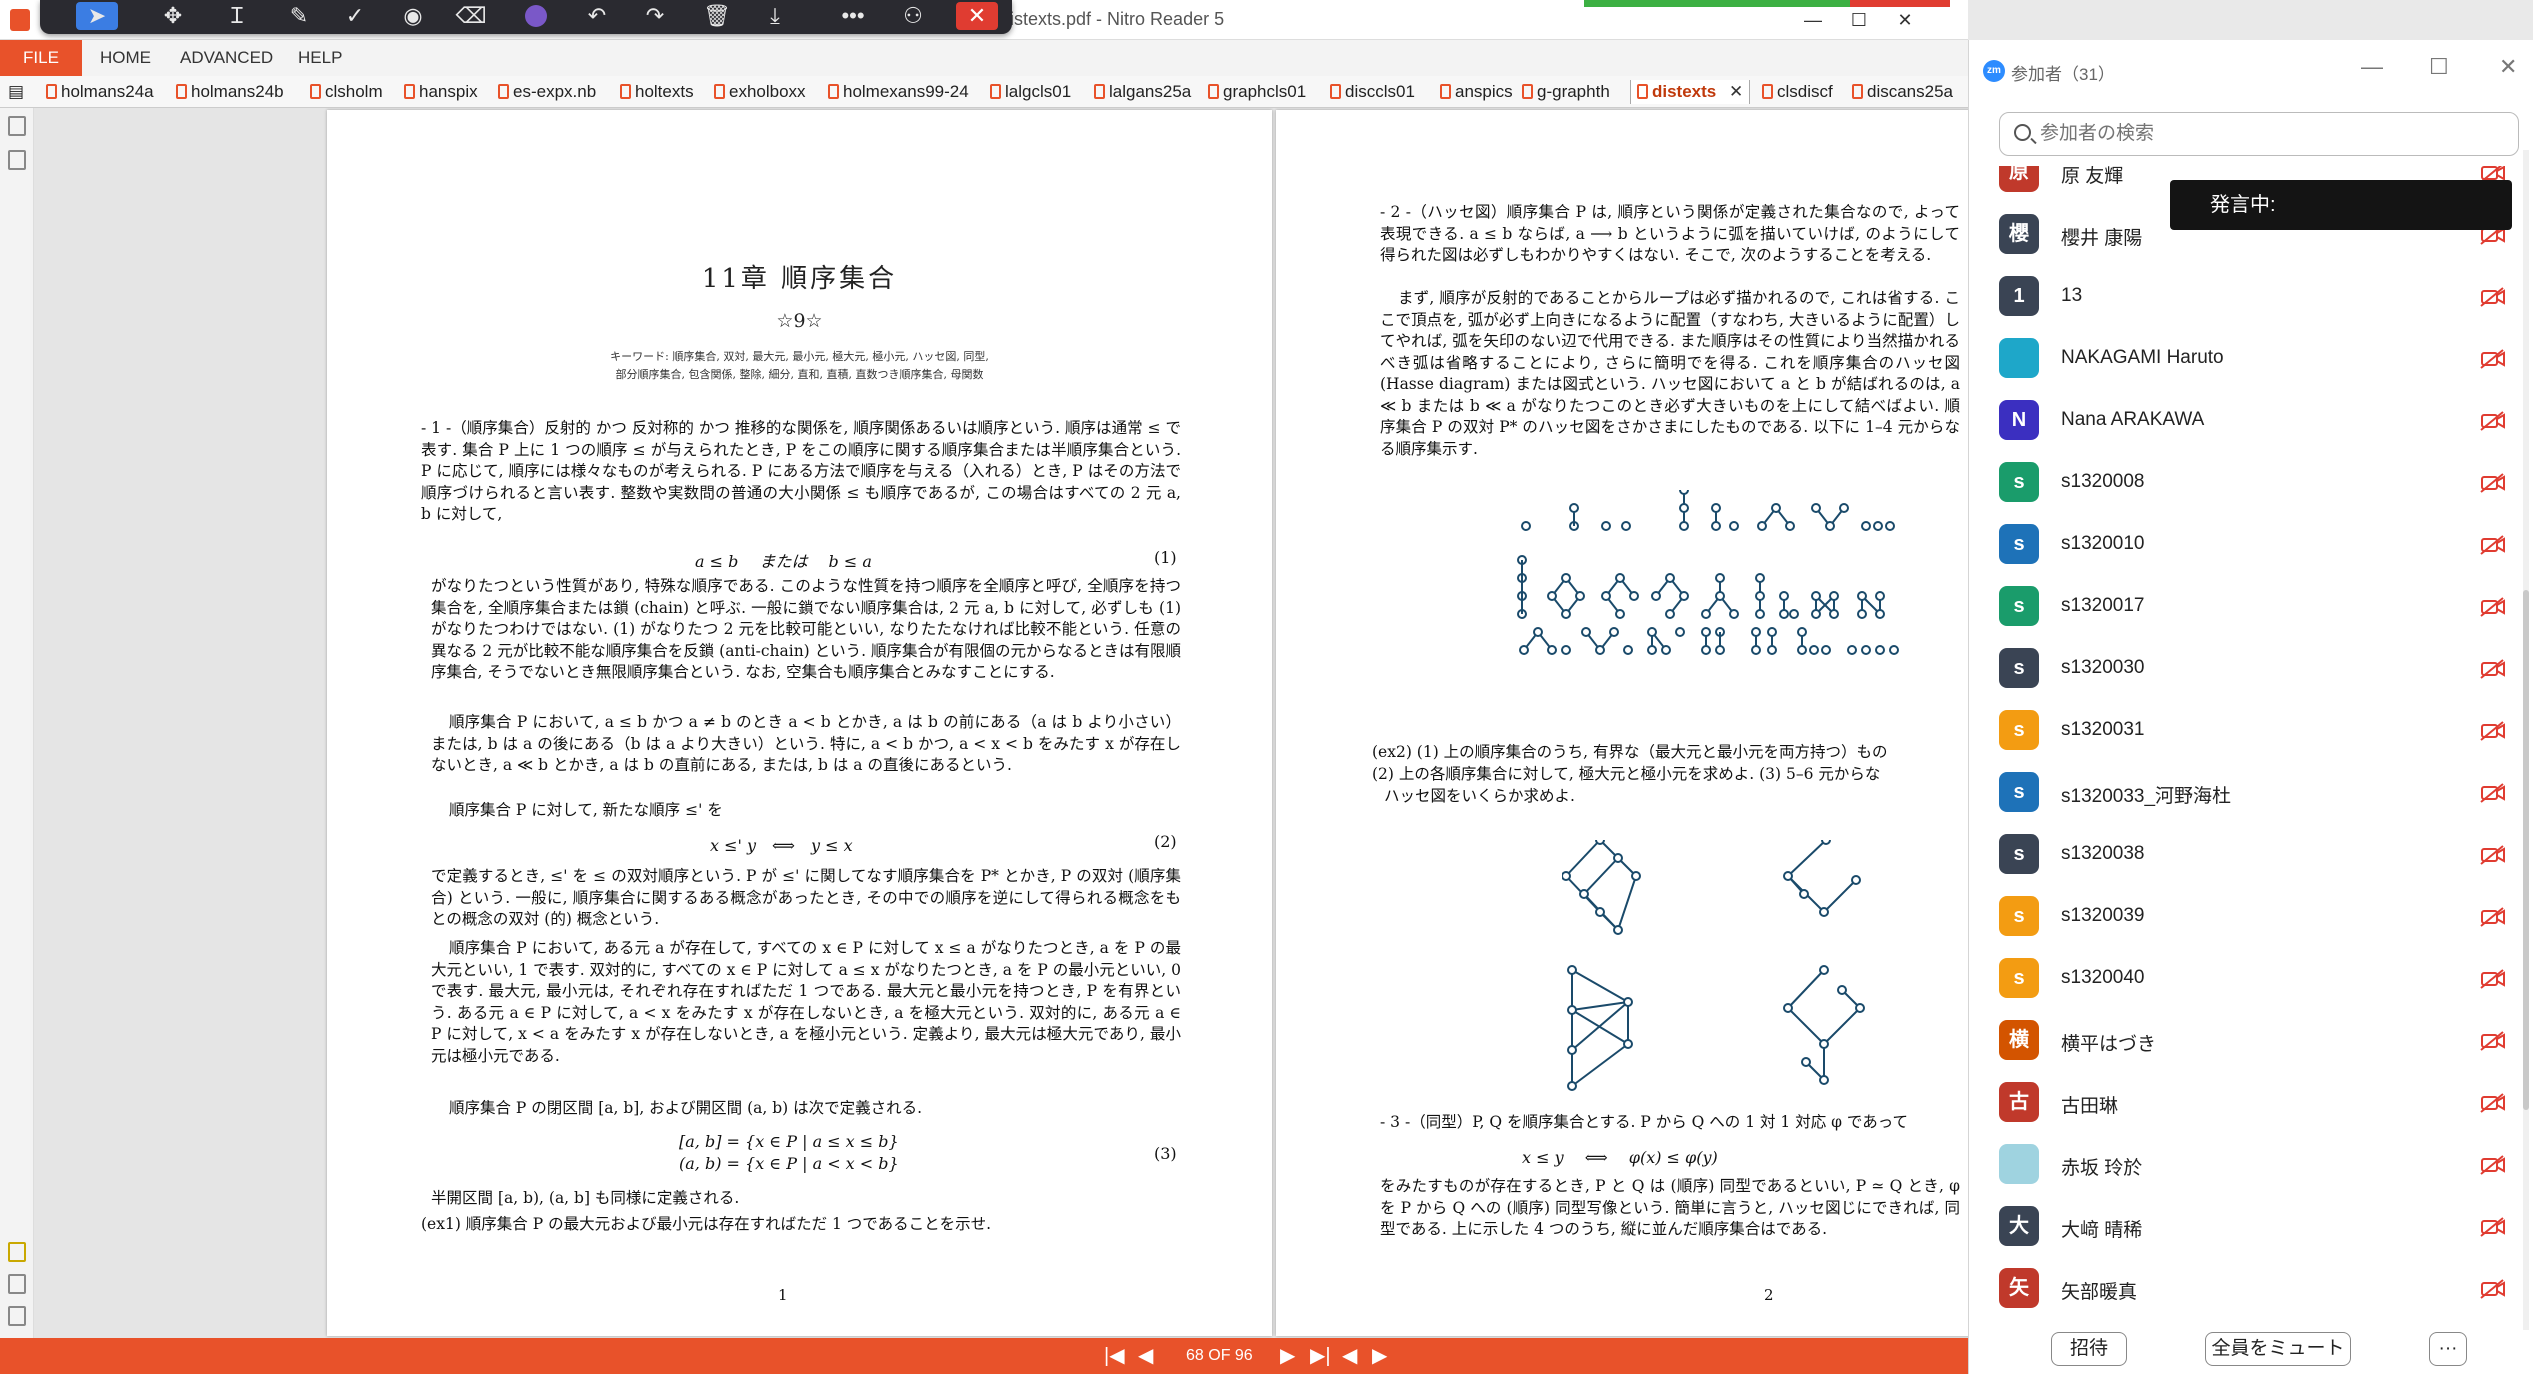 The image size is (2533, 1374). Describe the element at coordinates (1372, 92) in the screenshot. I see `tab-disccls01: disccls01` at that location.